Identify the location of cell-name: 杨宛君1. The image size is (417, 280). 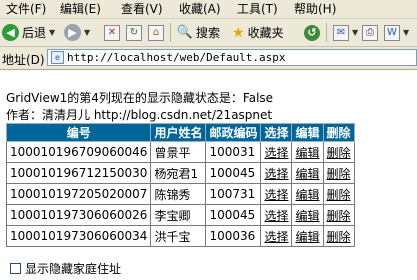
(178, 173).